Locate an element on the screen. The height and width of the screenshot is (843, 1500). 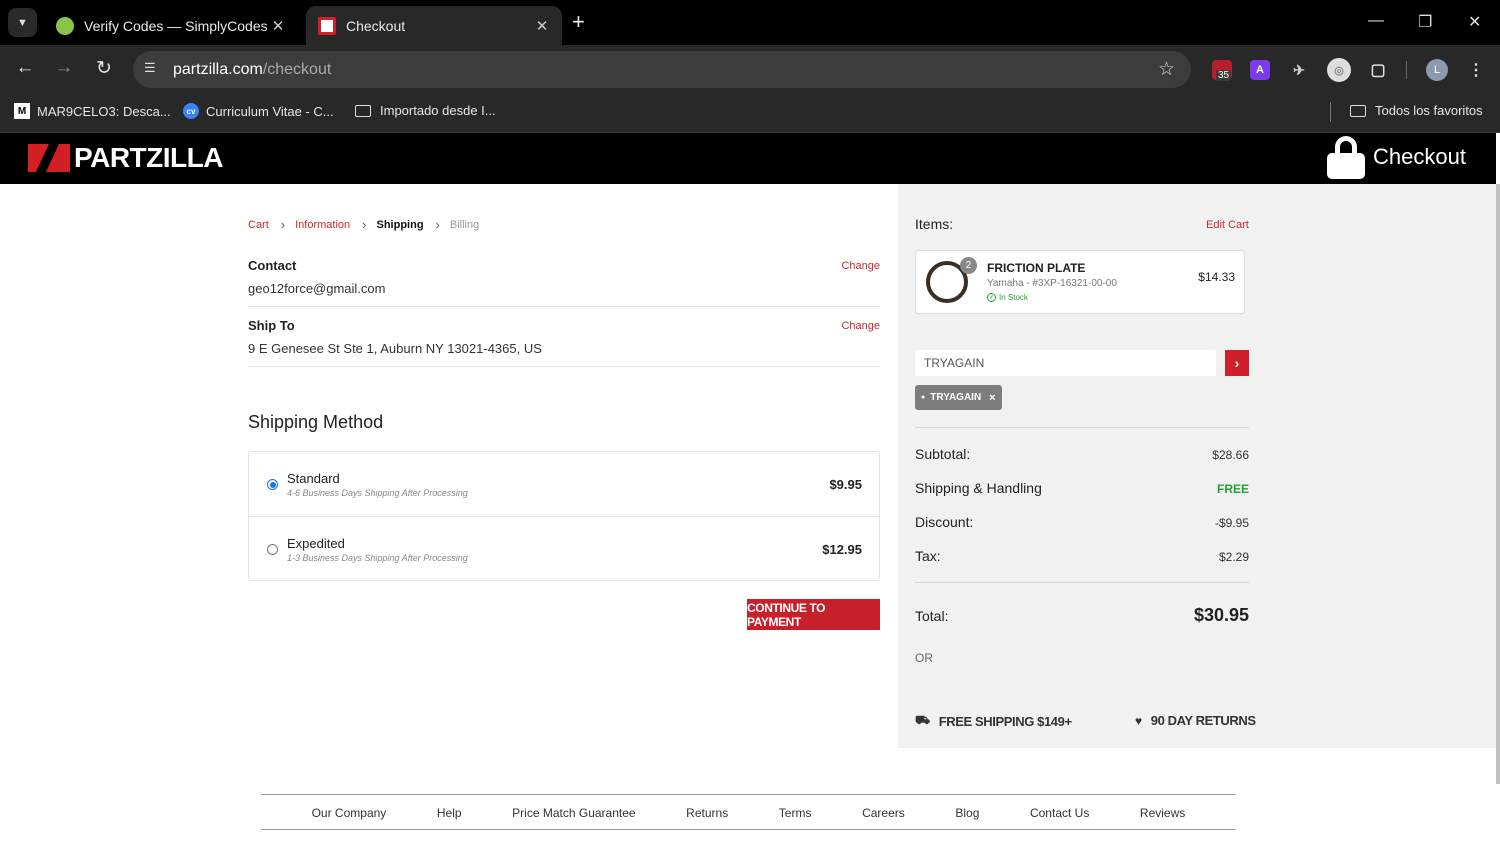
discount-value: -$9.95 is located at coordinates (1231, 523).